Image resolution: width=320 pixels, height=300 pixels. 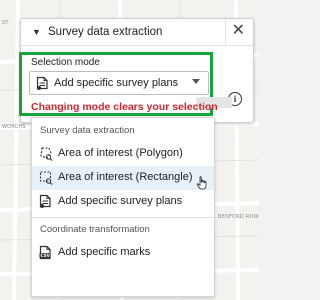 I want to click on option-label: Area of interest (Rectangle), so click(x=125, y=177).